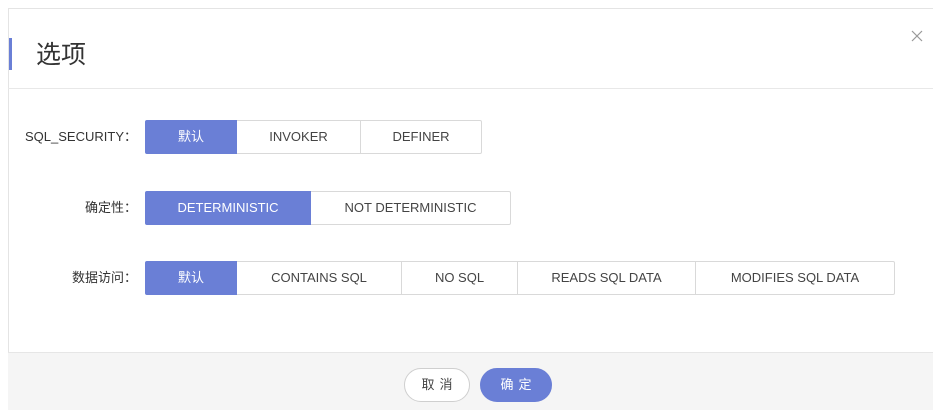  What do you see at coordinates (606, 278) in the screenshot?
I see `option-reads-sql-data: READS SQL DATA` at bounding box center [606, 278].